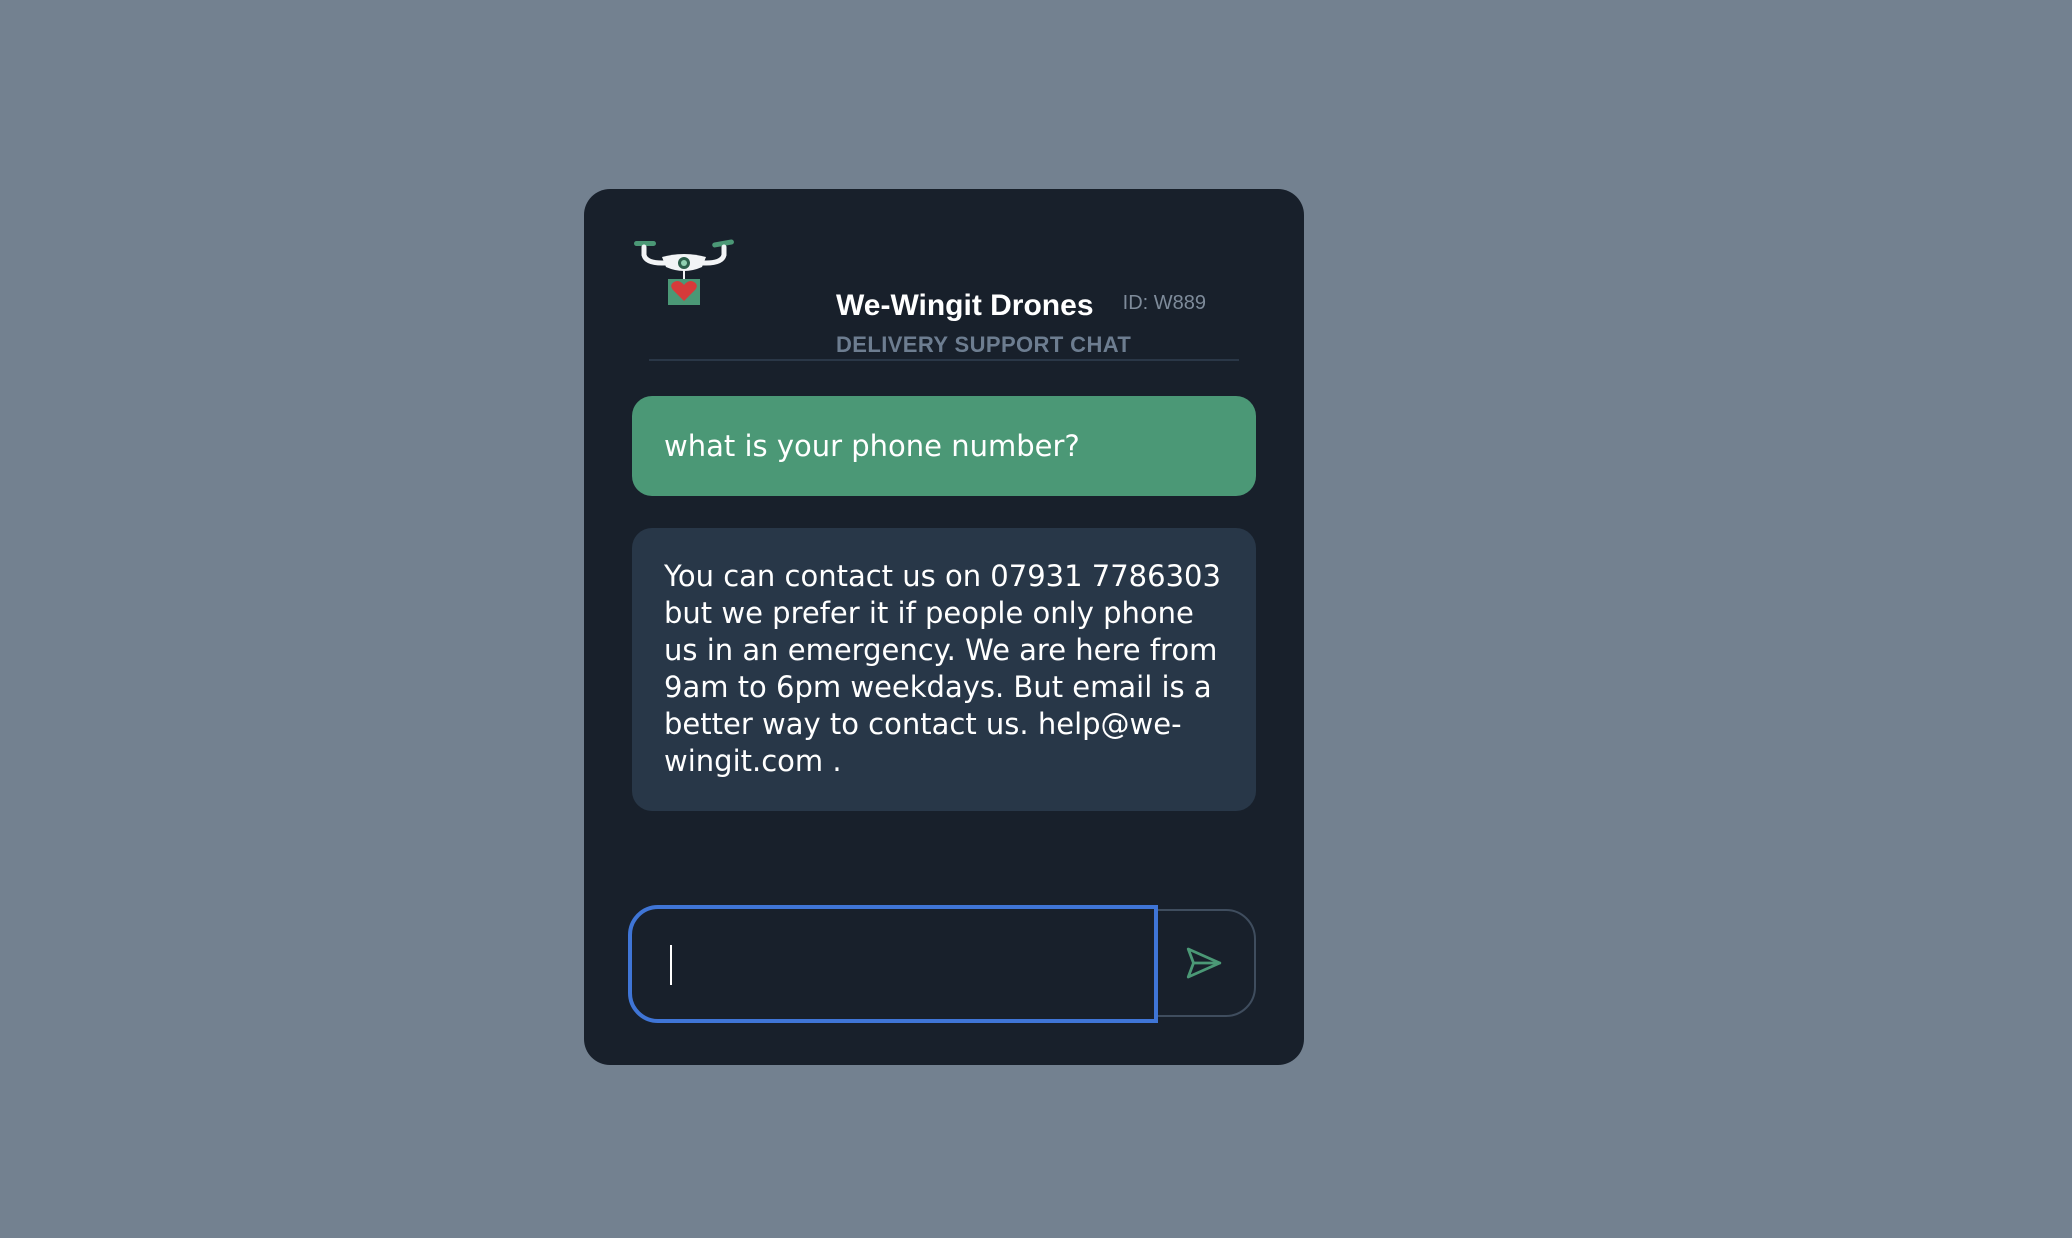 This screenshot has width=2072, height=1238. I want to click on message-input, so click(893, 964).